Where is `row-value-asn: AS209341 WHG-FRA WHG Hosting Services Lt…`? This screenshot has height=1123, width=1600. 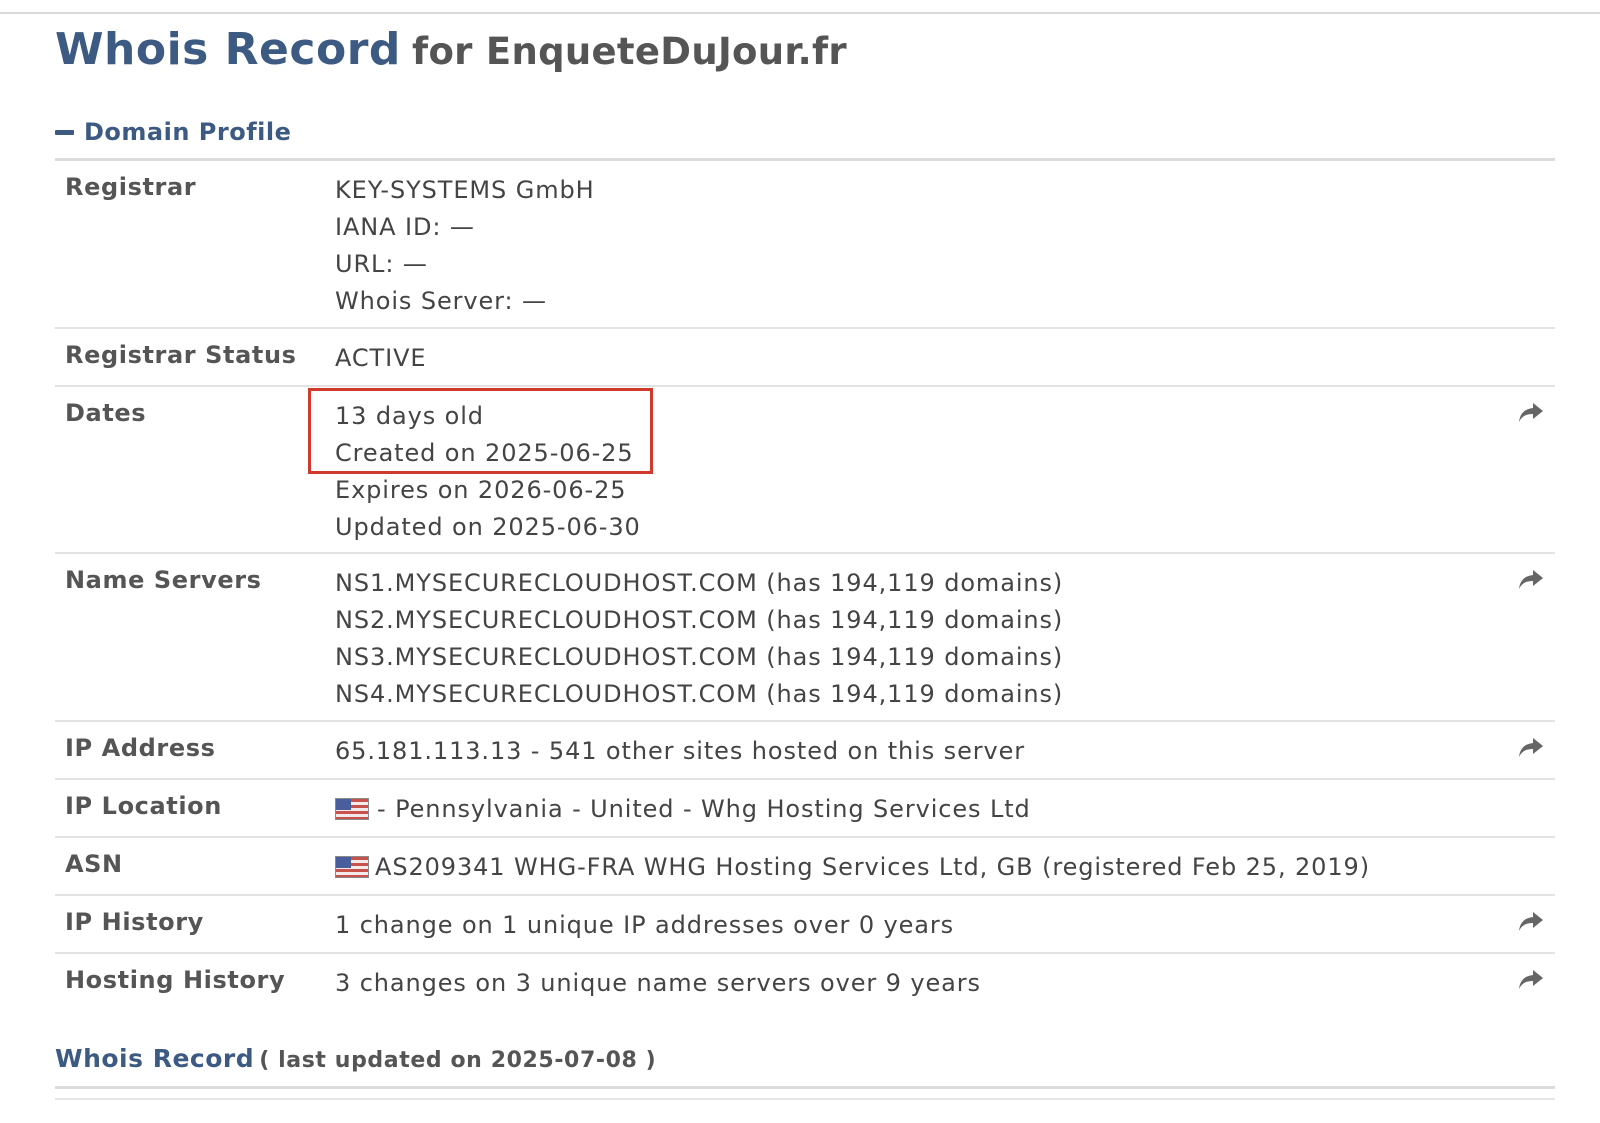 row-value-asn: AS209341 WHG-FRA WHG Hosting Services Lt… is located at coordinates (852, 867).